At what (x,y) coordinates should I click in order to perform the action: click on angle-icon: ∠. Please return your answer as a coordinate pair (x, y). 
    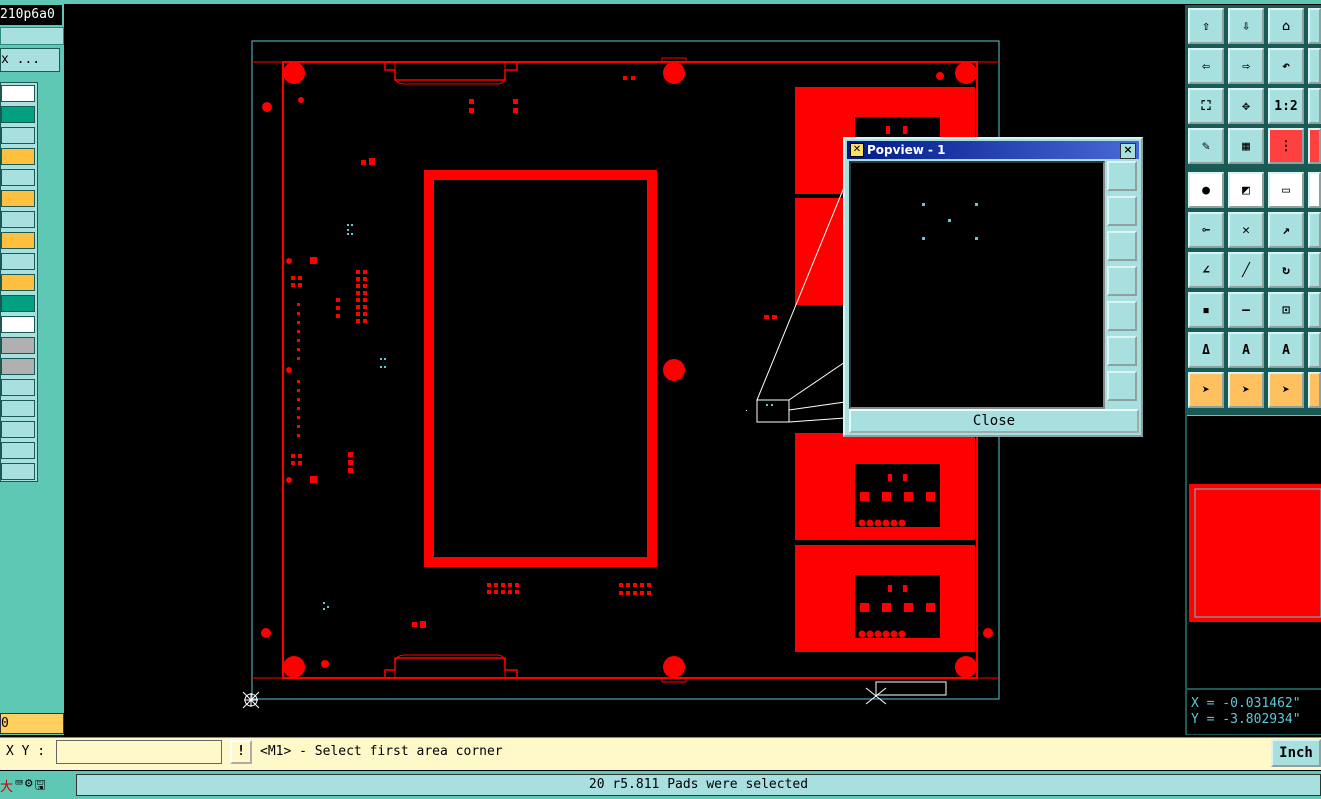
    Looking at the image, I should click on (1206, 270).